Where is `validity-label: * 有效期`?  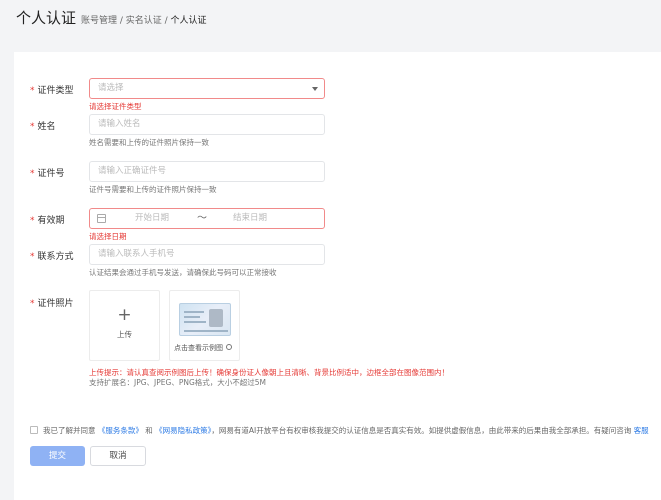
validity-label: * 有效期 is located at coordinates (47, 219).